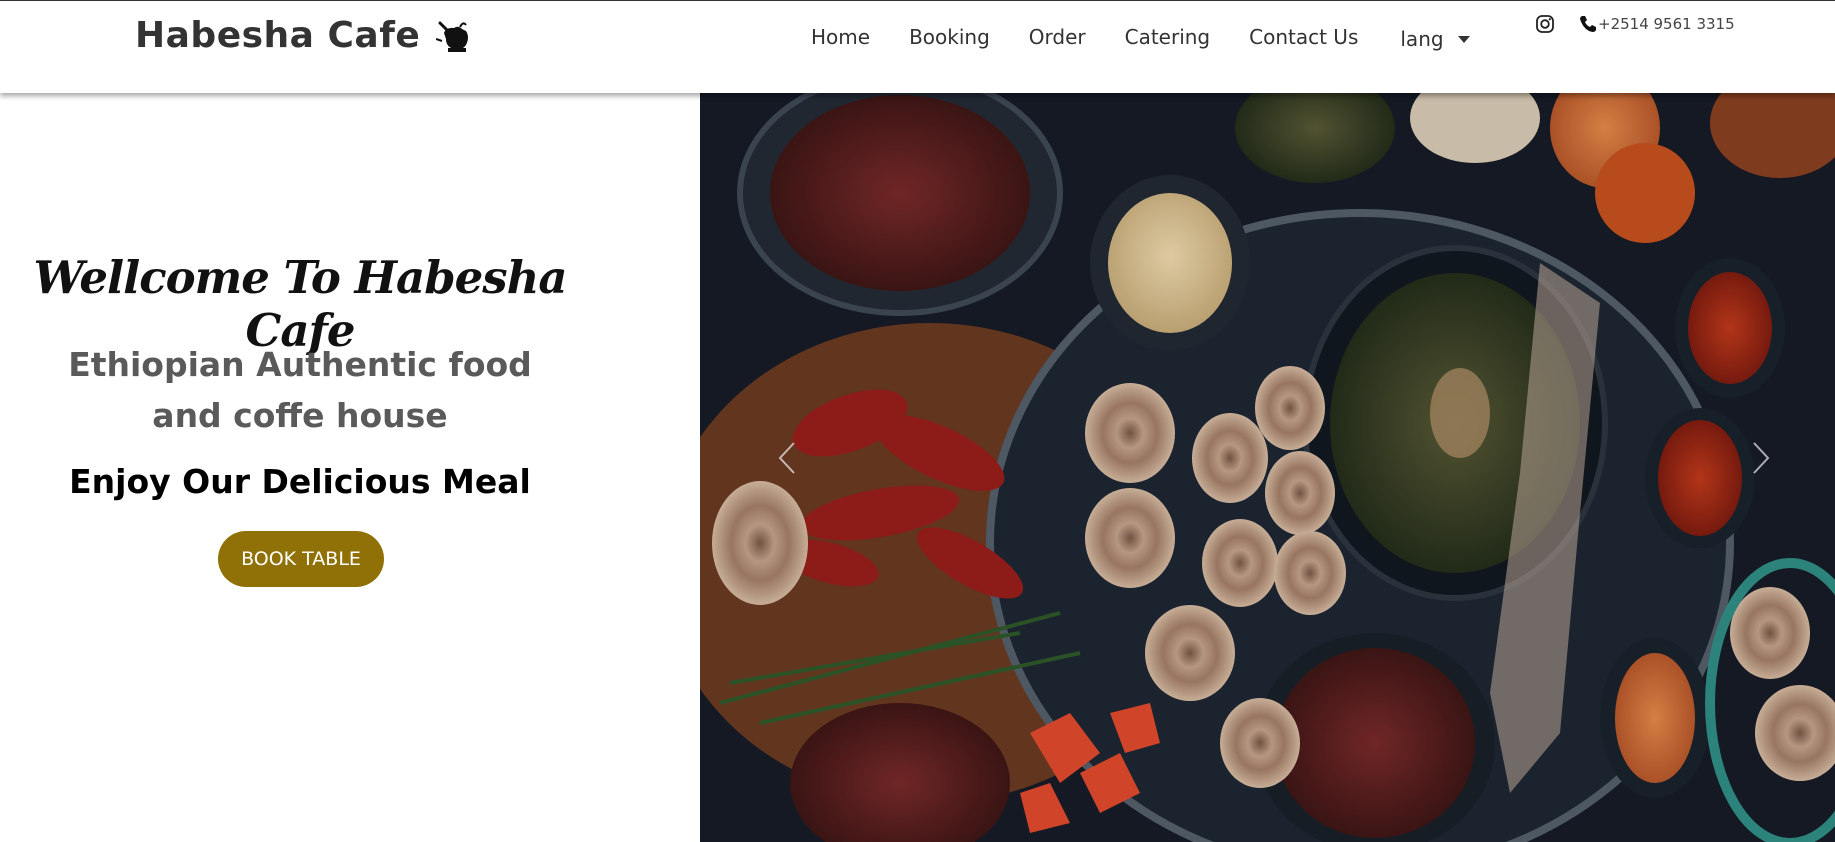 The width and height of the screenshot is (1835, 842). What do you see at coordinates (1057, 37) in the screenshot?
I see `nav-order: Order` at bounding box center [1057, 37].